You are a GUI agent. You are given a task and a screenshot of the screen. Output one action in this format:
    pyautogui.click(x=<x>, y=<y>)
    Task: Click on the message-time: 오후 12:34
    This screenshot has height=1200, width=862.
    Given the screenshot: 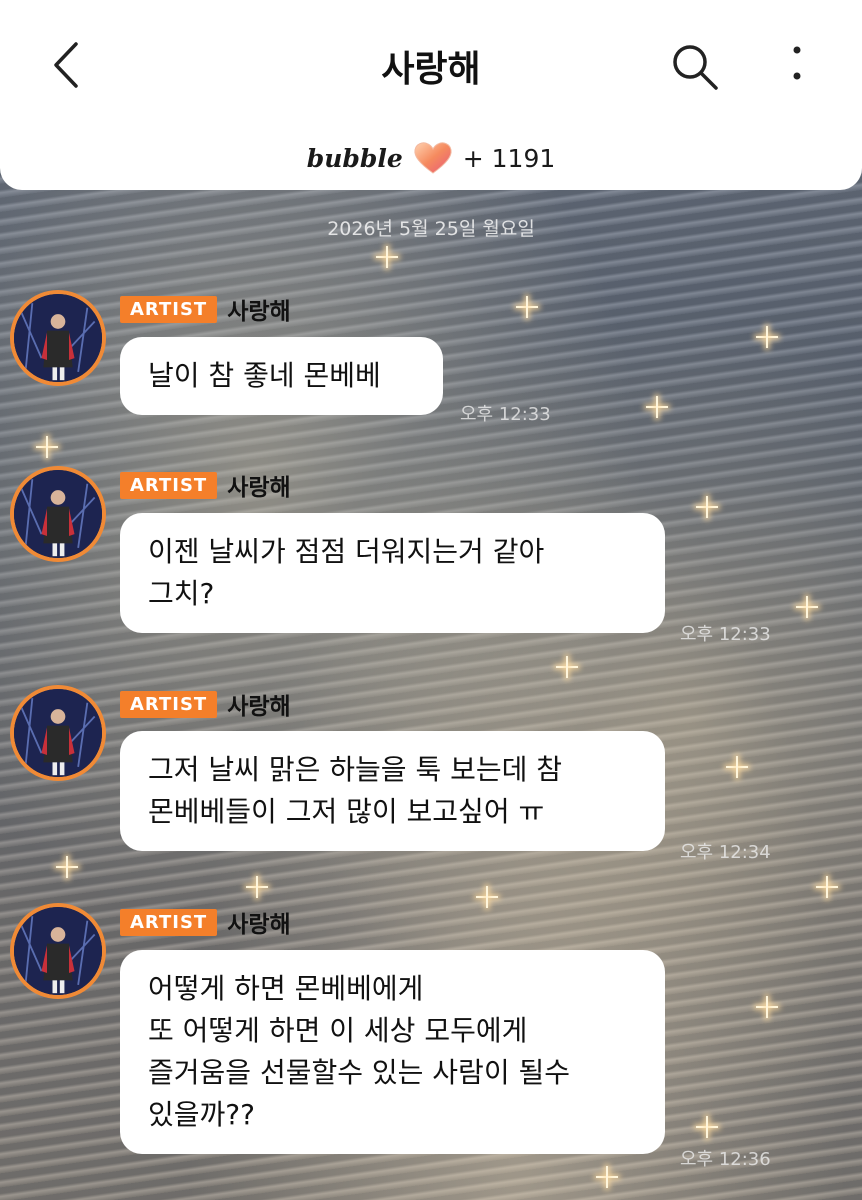 What is the action you would take?
    pyautogui.click(x=725, y=852)
    